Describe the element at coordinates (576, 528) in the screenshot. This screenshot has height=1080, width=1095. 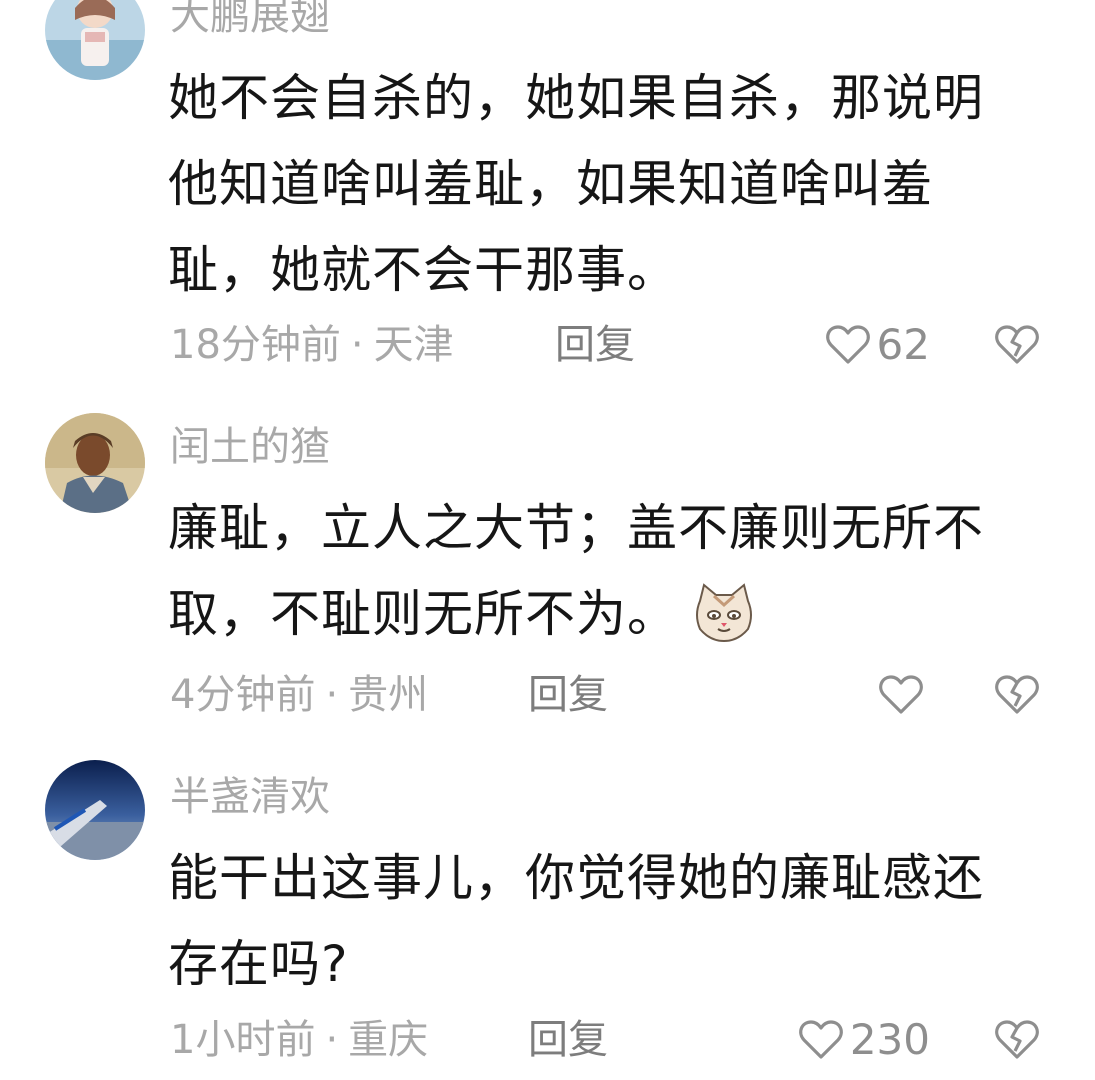
I see `comment-text-line: 廉耻，立人之大节；盖不廉则无所不` at that location.